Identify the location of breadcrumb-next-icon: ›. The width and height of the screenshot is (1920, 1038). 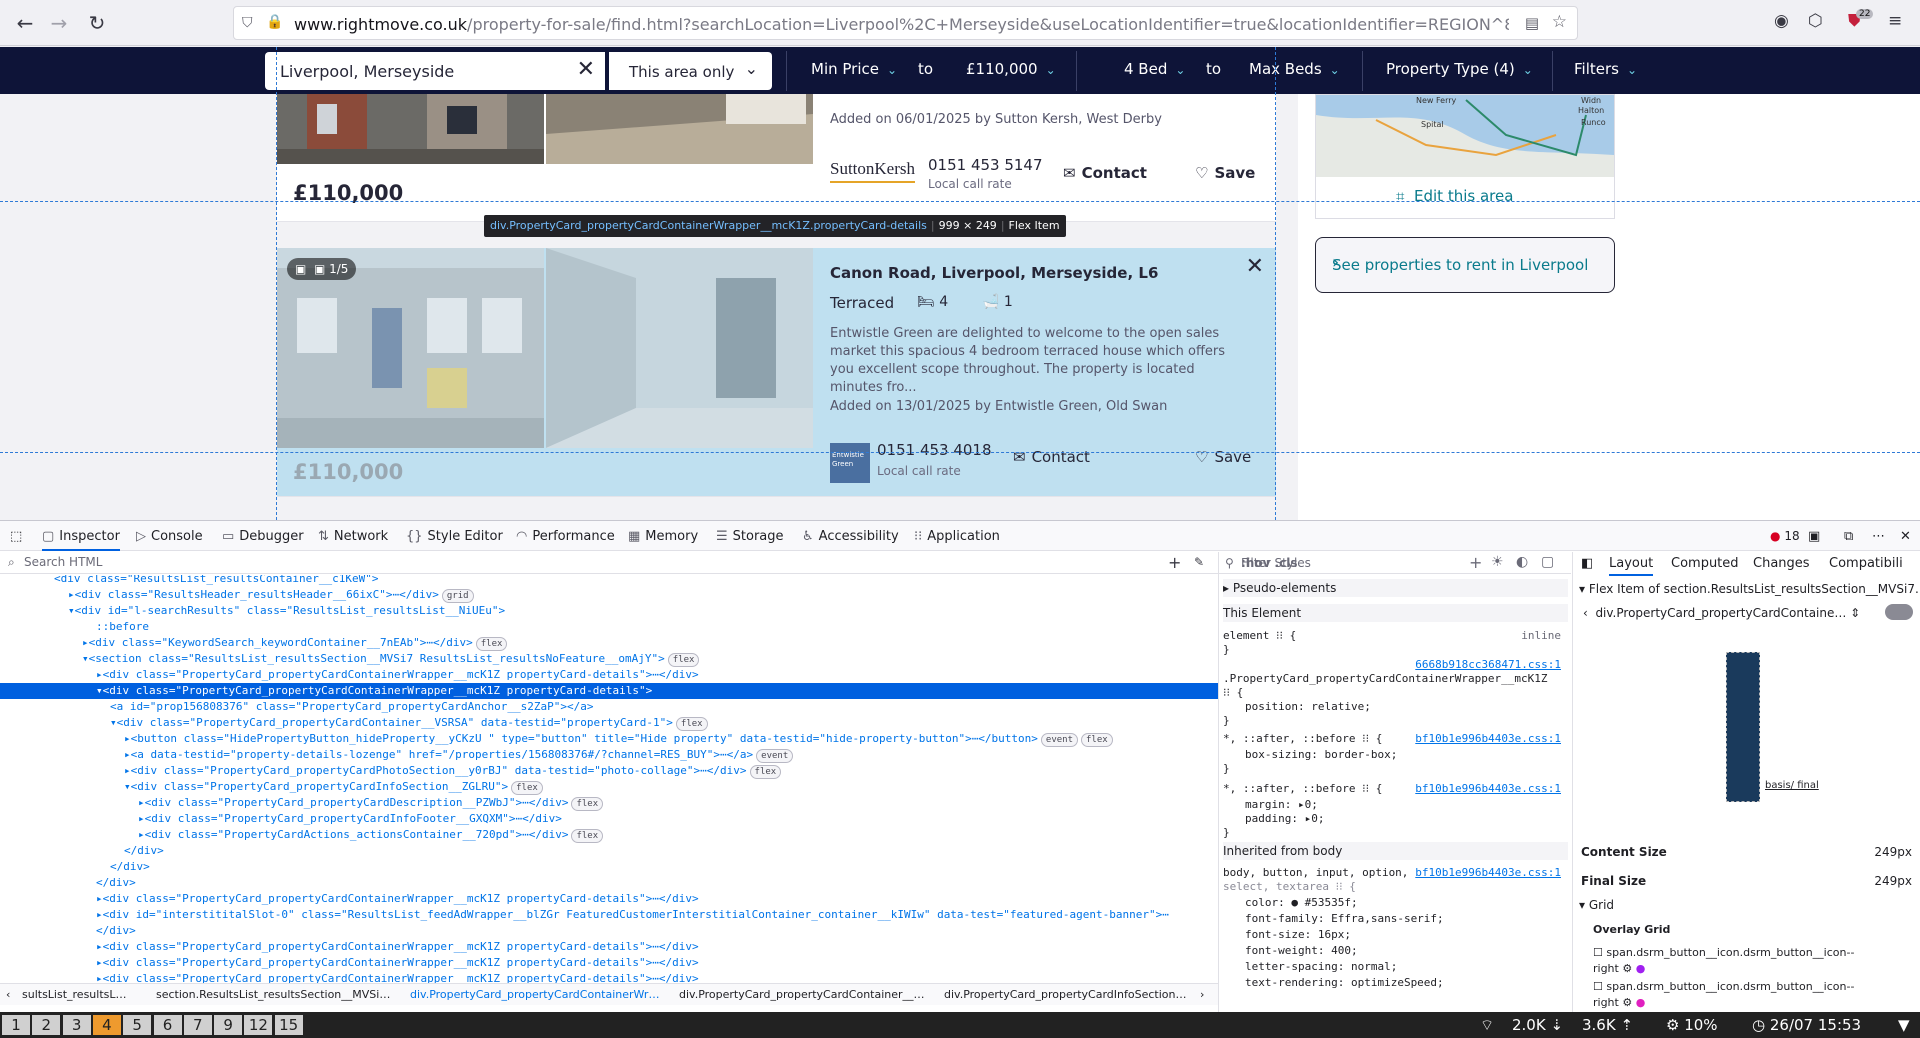
(1202, 994).